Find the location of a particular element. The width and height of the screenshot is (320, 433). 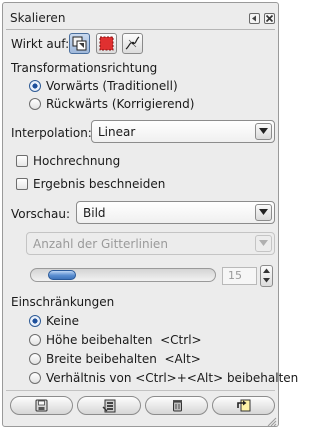

affects-layer-button is located at coordinates (79, 43).